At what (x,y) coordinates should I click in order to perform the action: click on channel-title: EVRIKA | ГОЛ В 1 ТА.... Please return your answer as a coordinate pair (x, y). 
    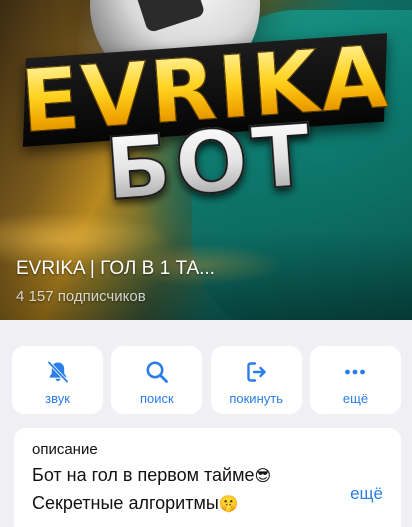
    Looking at the image, I should click on (115, 268).